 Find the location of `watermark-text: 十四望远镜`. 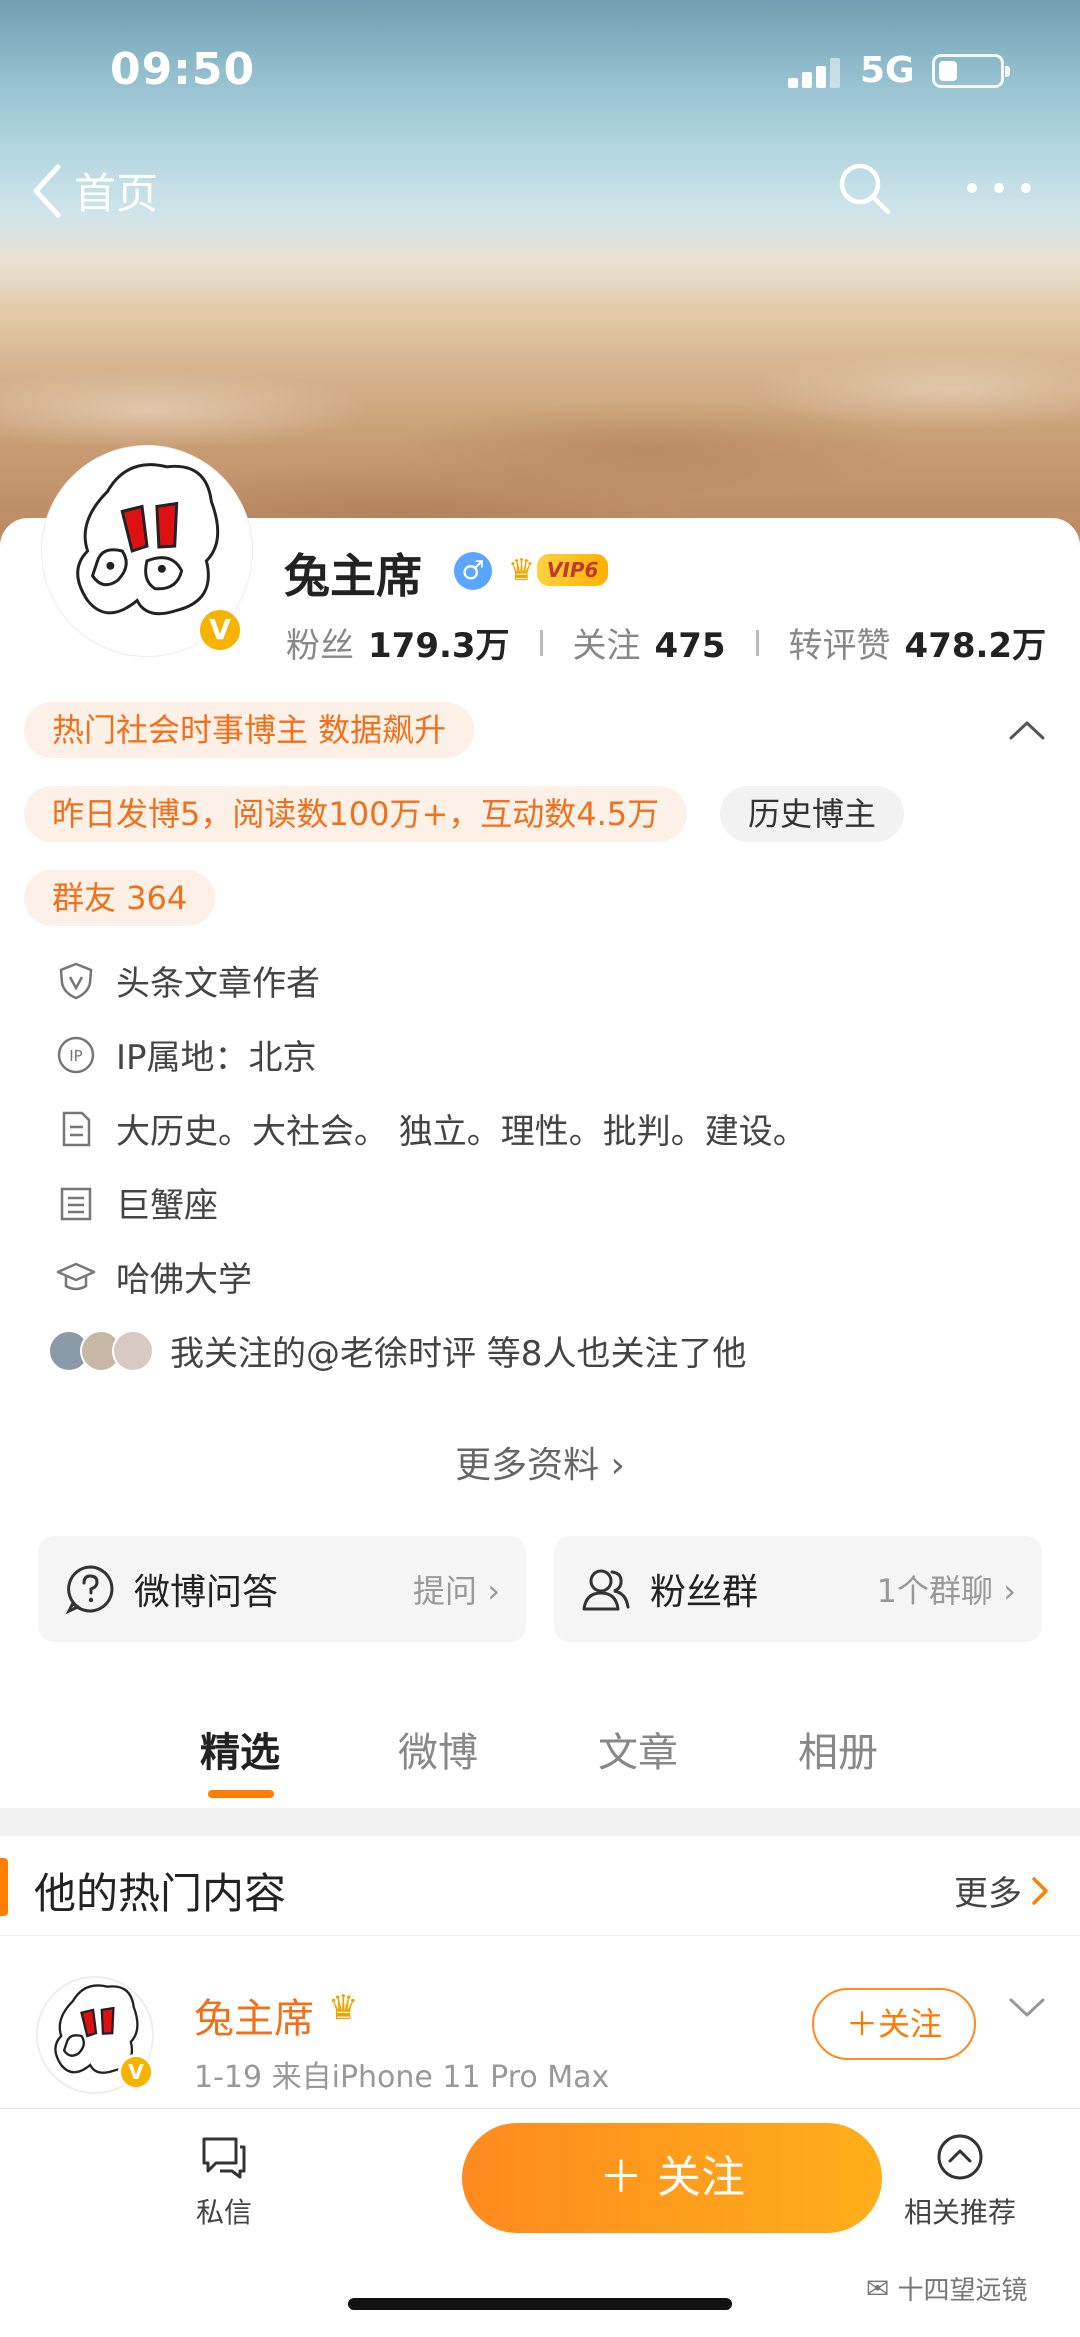

watermark-text: 十四望远镜 is located at coordinates (962, 2291).